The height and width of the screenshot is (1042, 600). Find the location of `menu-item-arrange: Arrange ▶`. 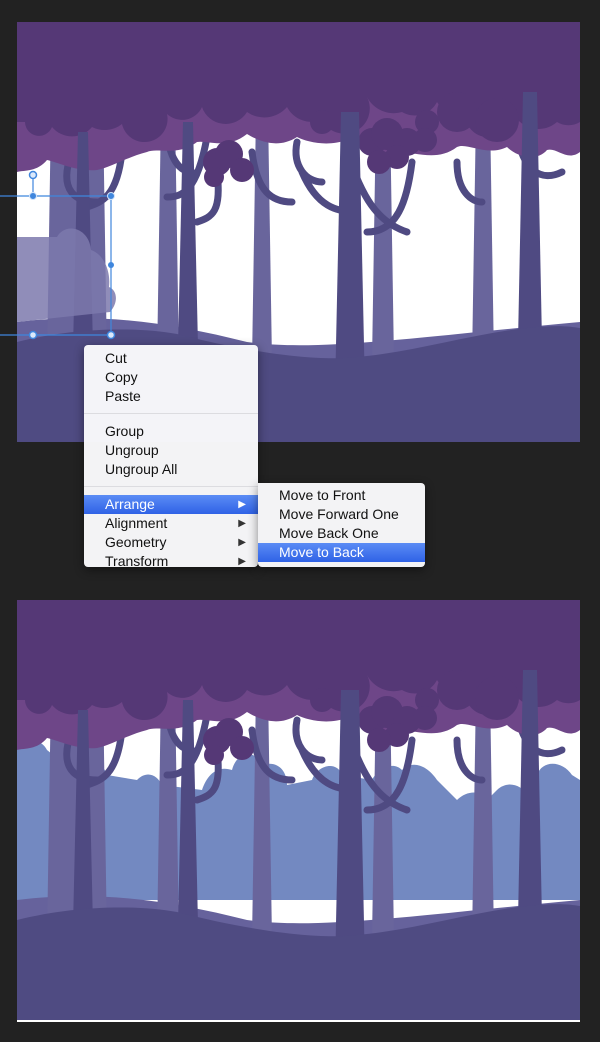

menu-item-arrange: Arrange ▶ is located at coordinates (171, 504).